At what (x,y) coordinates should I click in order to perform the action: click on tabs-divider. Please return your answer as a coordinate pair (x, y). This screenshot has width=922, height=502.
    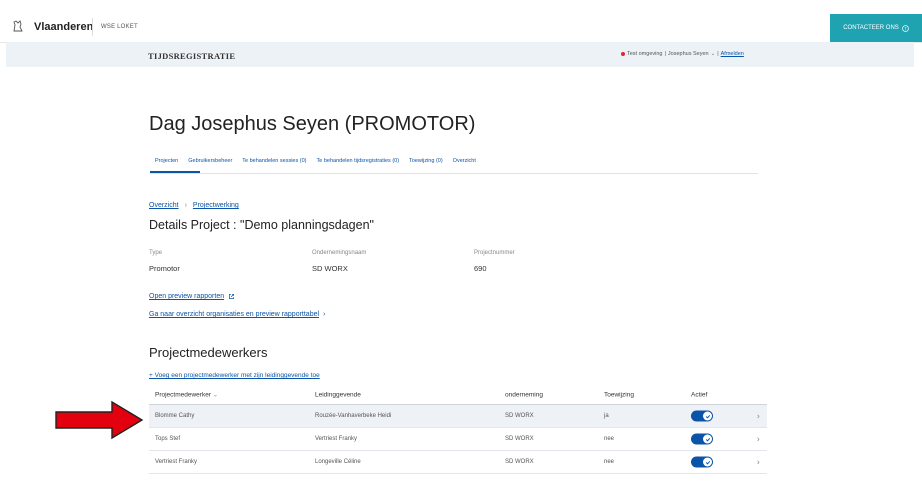
    Looking at the image, I should click on (454, 173).